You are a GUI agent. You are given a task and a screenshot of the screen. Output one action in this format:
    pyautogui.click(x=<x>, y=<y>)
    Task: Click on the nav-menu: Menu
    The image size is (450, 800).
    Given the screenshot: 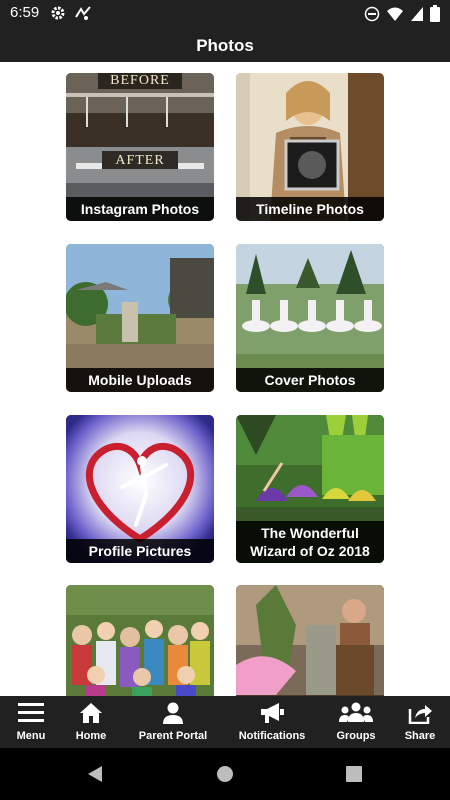 What is the action you would take?
    pyautogui.click(x=31, y=722)
    